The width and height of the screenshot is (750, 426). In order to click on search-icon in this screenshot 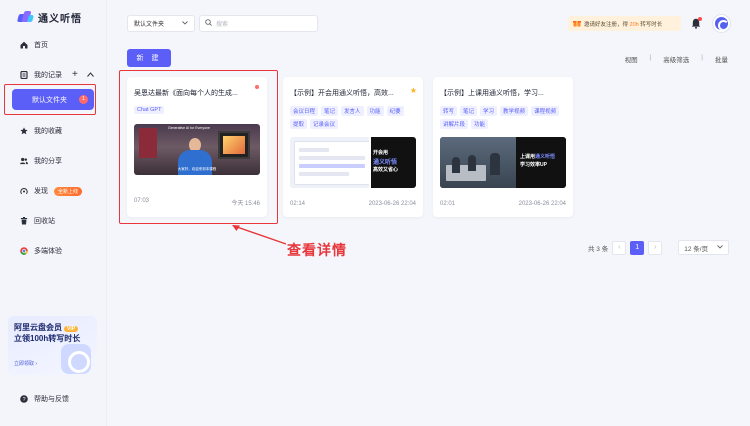, I will do `click(208, 23)`.